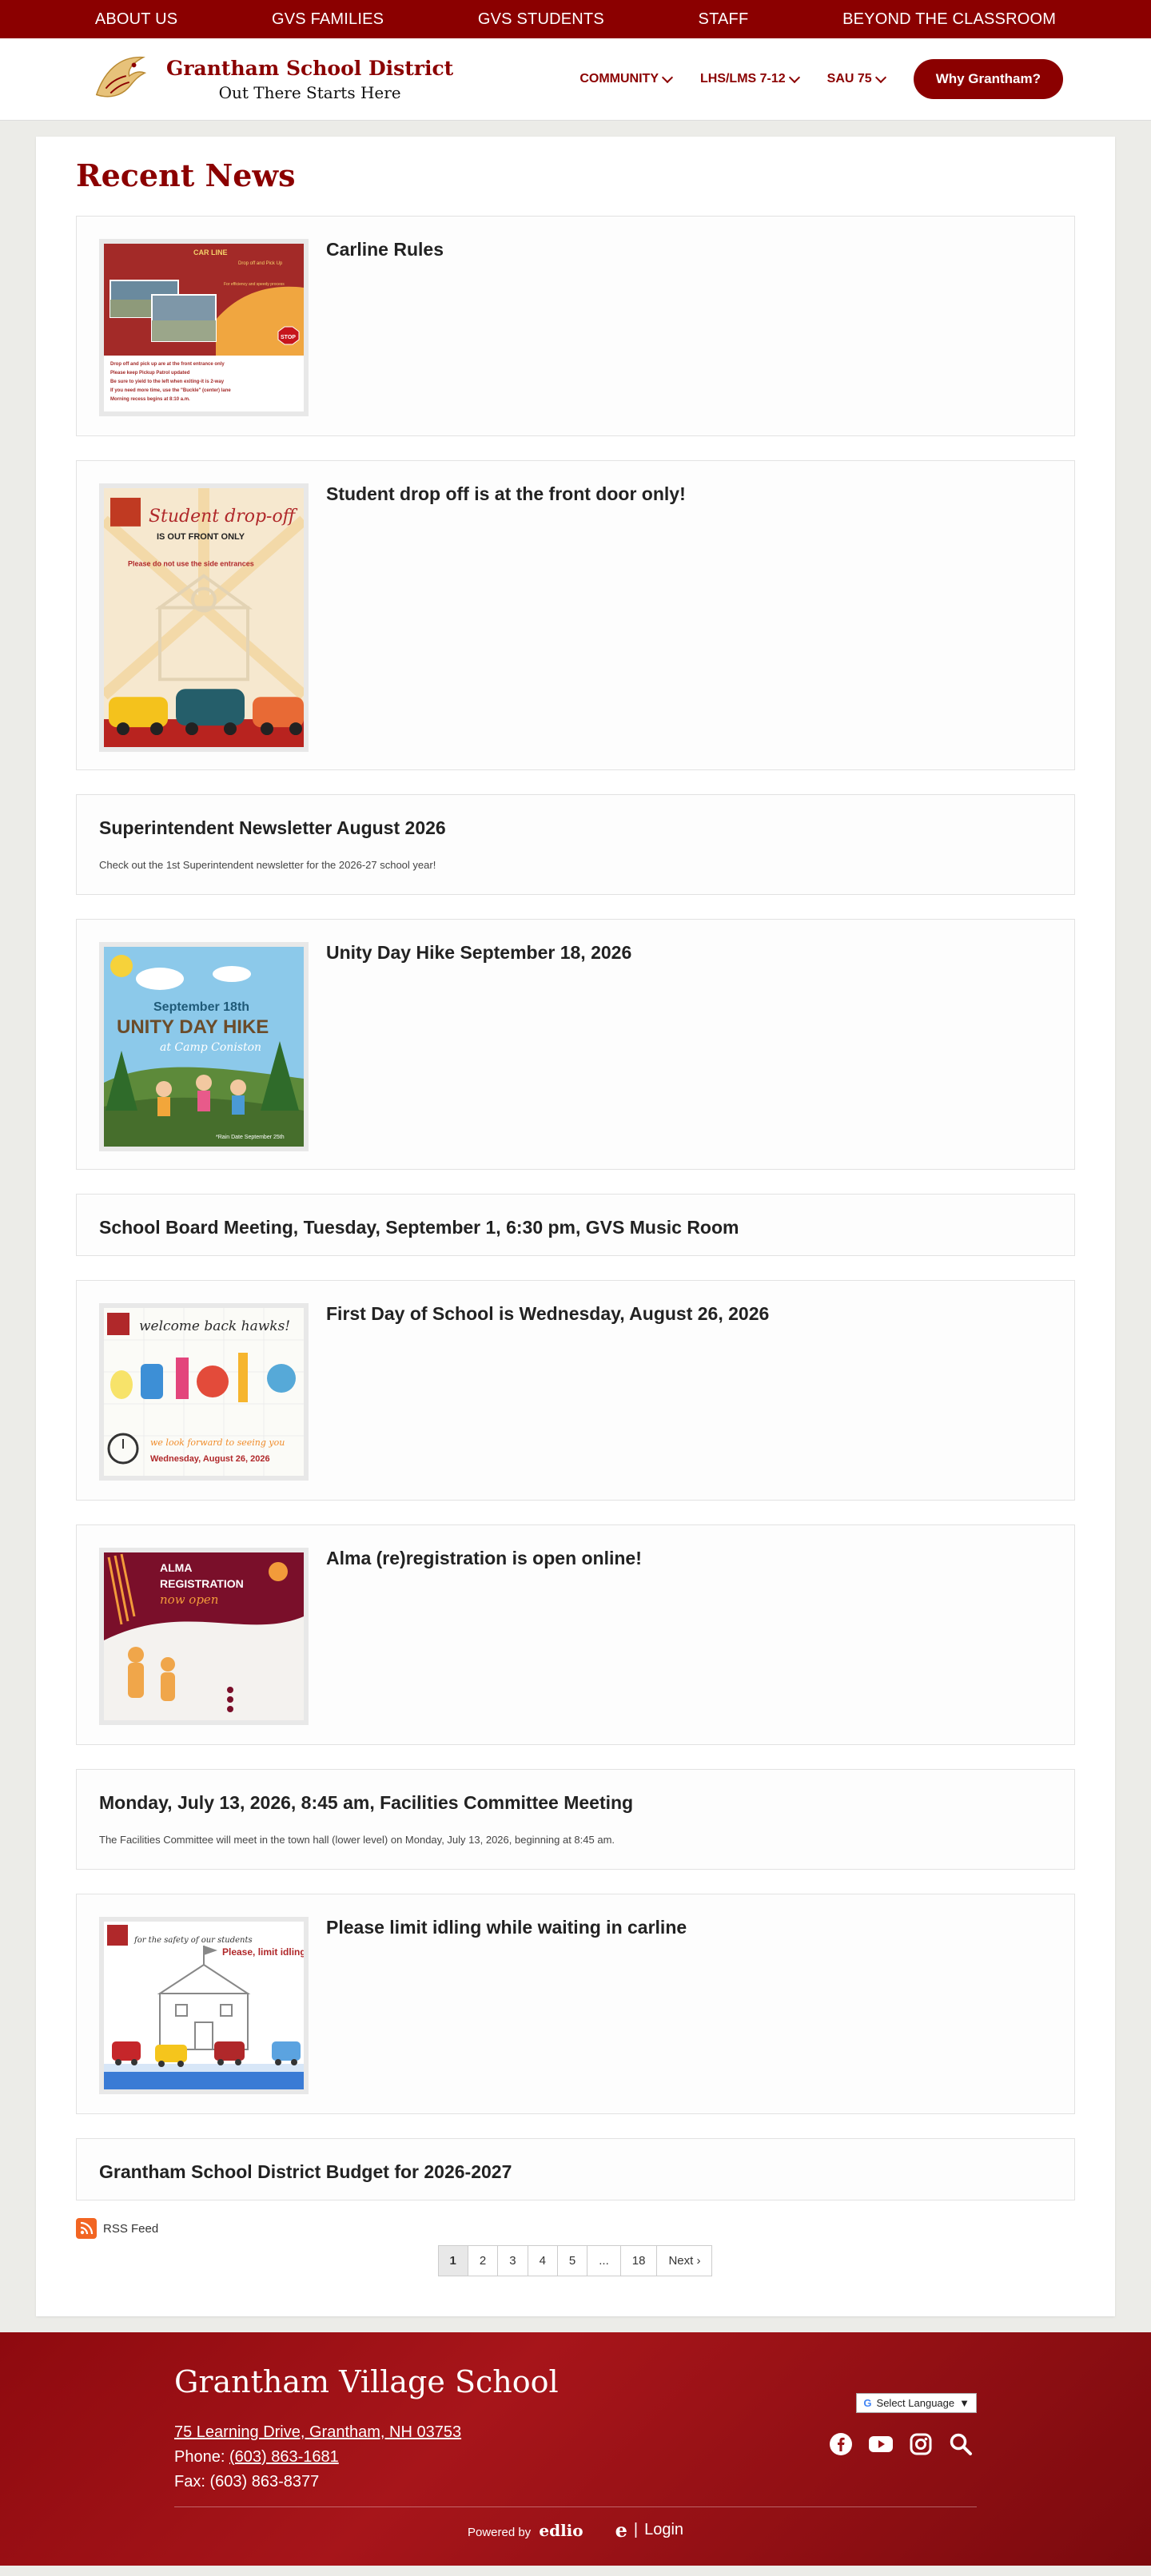 This screenshot has width=1151, height=2576. I want to click on footer-school-name: Grantham Village School, so click(366, 2381).